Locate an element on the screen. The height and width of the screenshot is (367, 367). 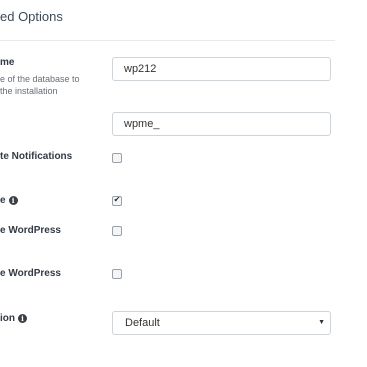
caret-down-icon: ▼ is located at coordinates (321, 322).